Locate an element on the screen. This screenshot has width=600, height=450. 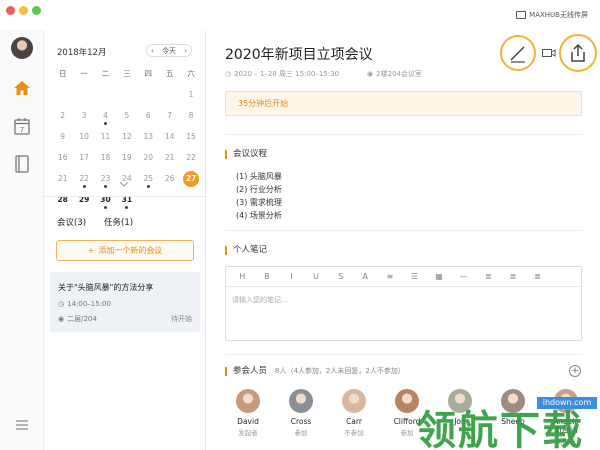
calendar-day: 20 is located at coordinates (148, 162).